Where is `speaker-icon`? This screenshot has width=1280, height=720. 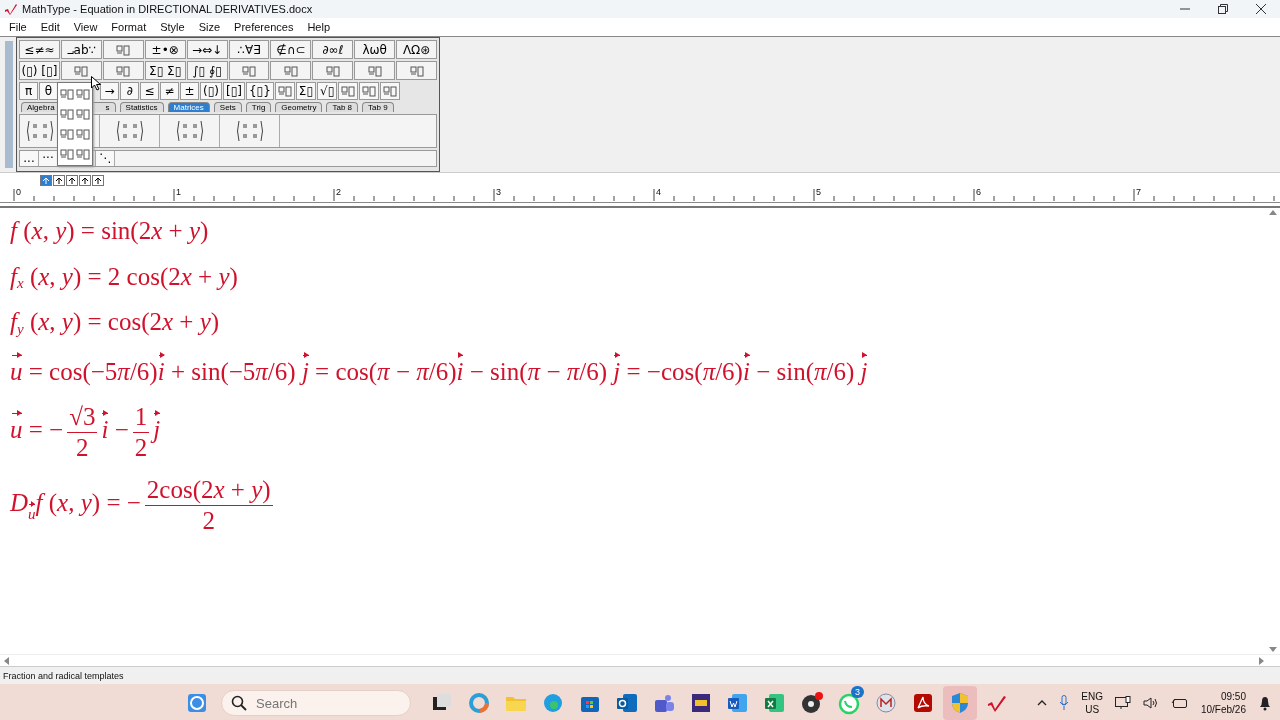
speaker-icon is located at coordinates (1150, 703).